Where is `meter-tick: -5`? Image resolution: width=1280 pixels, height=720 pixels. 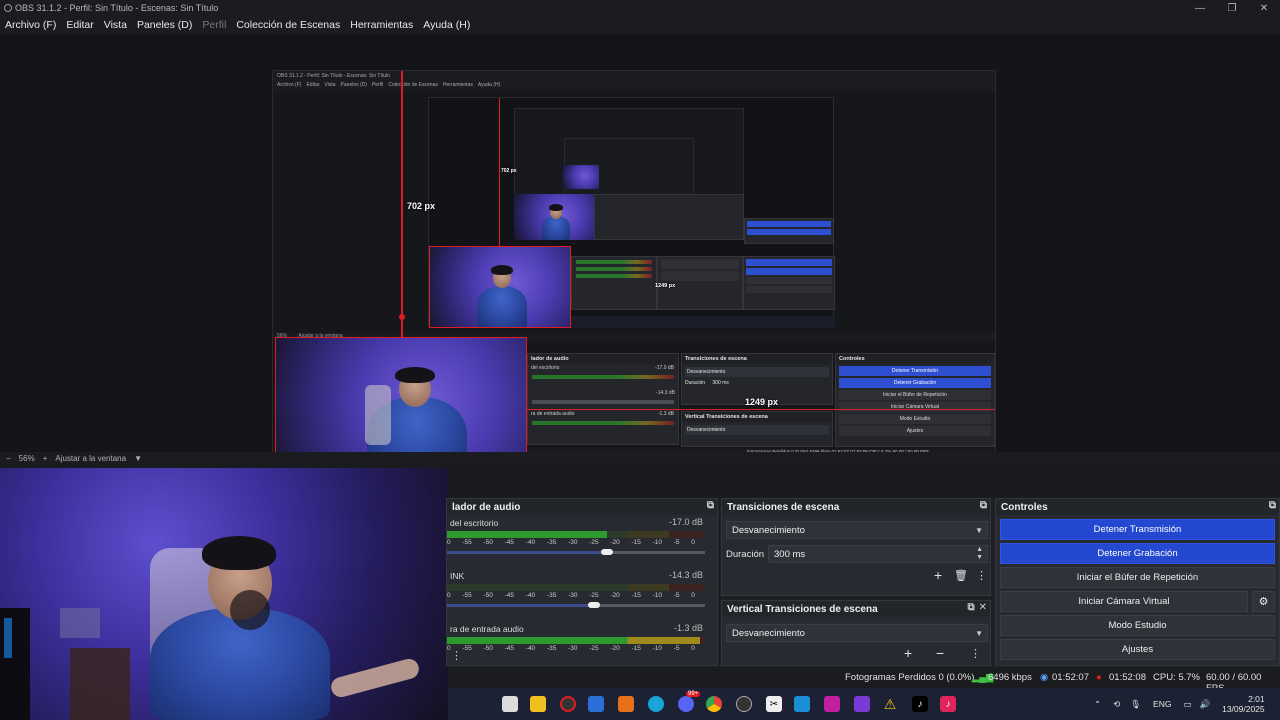
meter-tick: -5 is located at coordinates (676, 648).